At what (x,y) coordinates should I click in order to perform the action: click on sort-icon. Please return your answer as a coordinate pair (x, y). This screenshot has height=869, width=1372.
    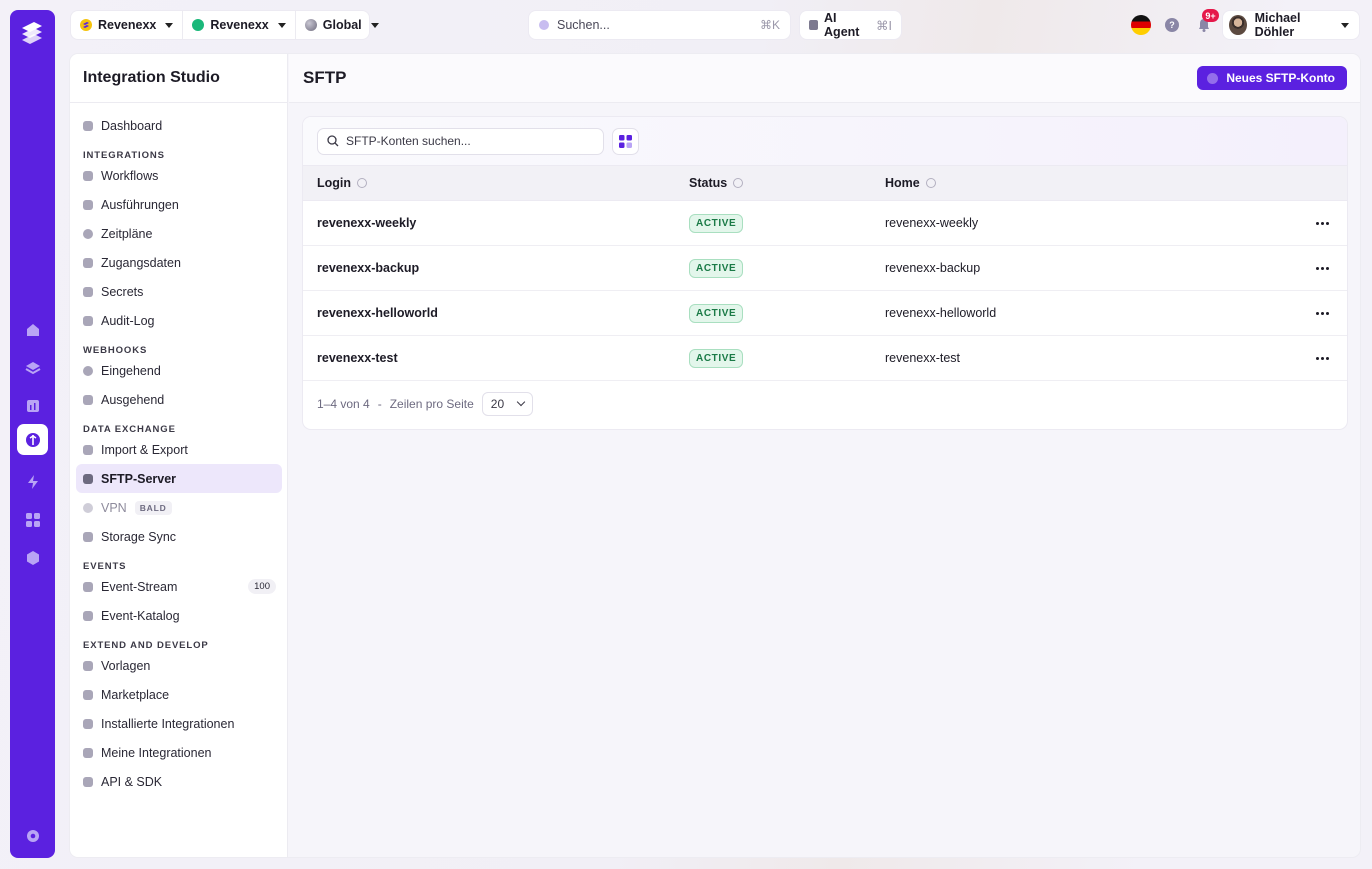
    Looking at the image, I should click on (362, 183).